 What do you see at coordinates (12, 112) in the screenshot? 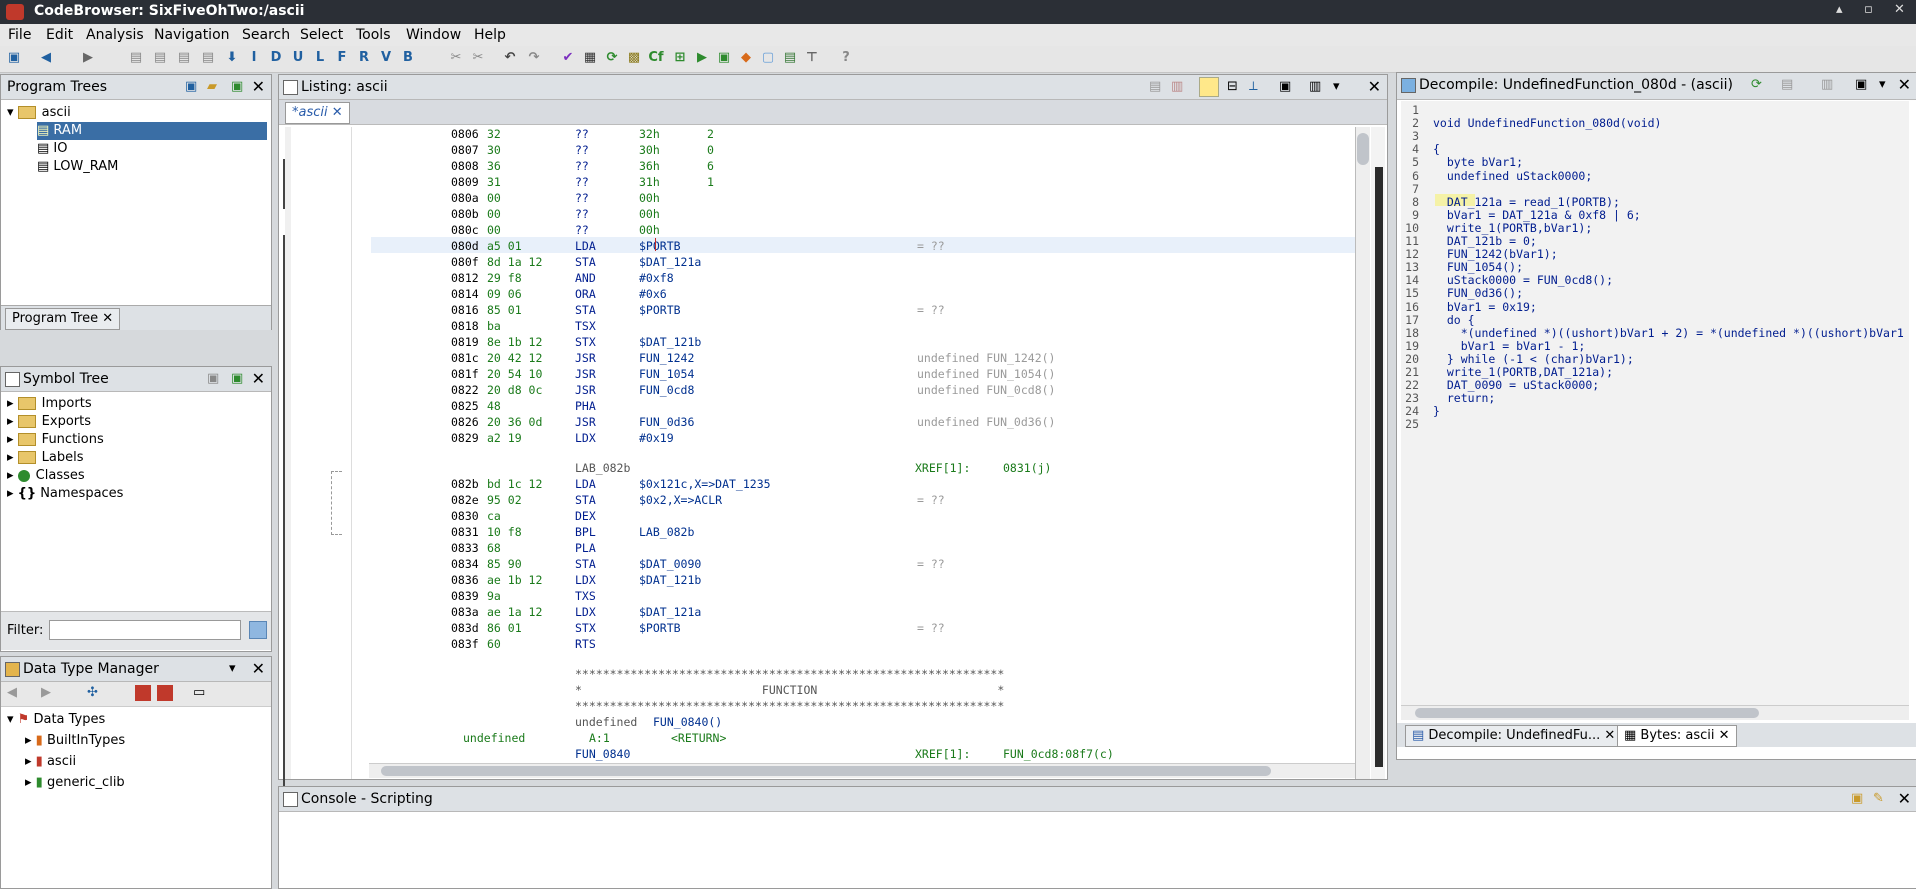
I see `expand-icon: ▾` at bounding box center [12, 112].